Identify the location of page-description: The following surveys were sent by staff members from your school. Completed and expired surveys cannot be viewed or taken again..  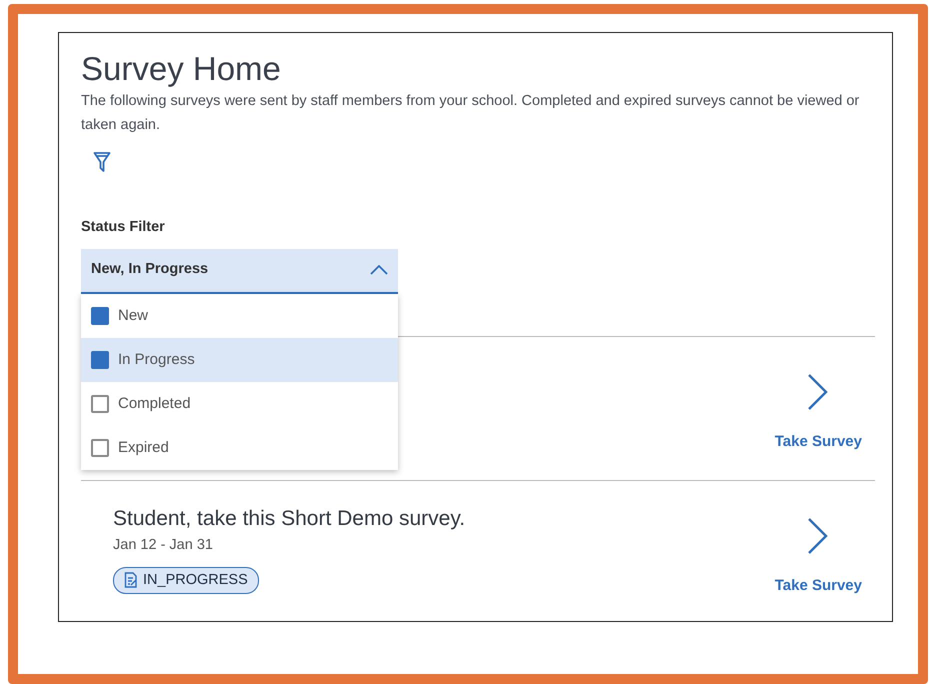
(470, 113).